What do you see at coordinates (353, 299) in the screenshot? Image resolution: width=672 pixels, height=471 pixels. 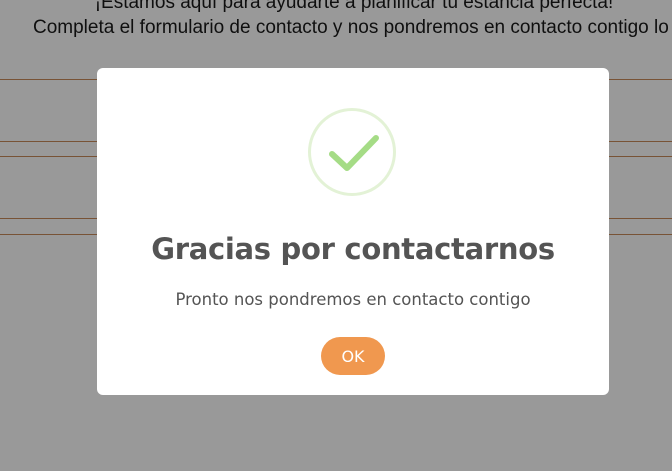 I see `dialog-message: Pronto nos pondremos en contacto contigo` at bounding box center [353, 299].